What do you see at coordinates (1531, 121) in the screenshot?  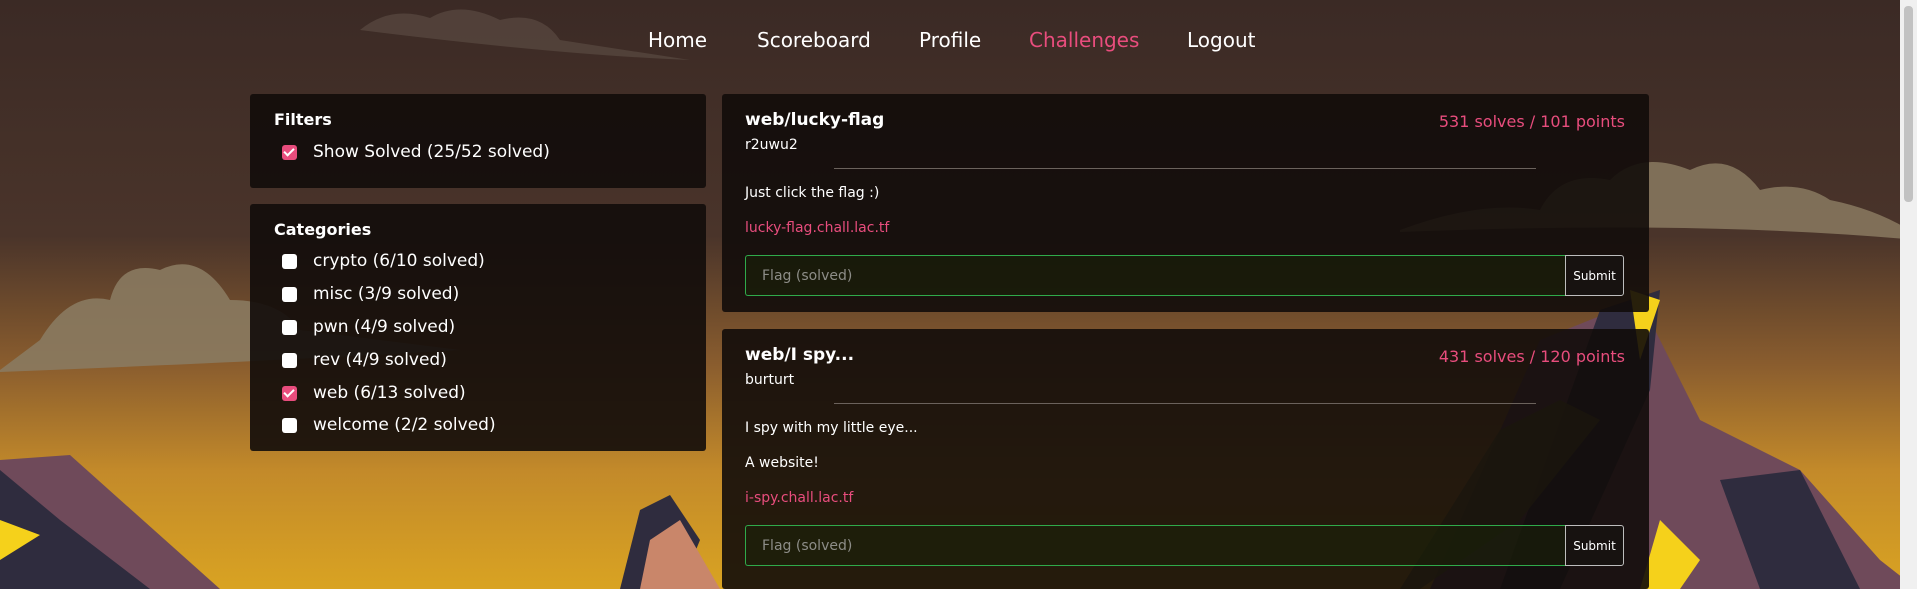 I see `challenge-stats: 531 solves / 101 points` at bounding box center [1531, 121].